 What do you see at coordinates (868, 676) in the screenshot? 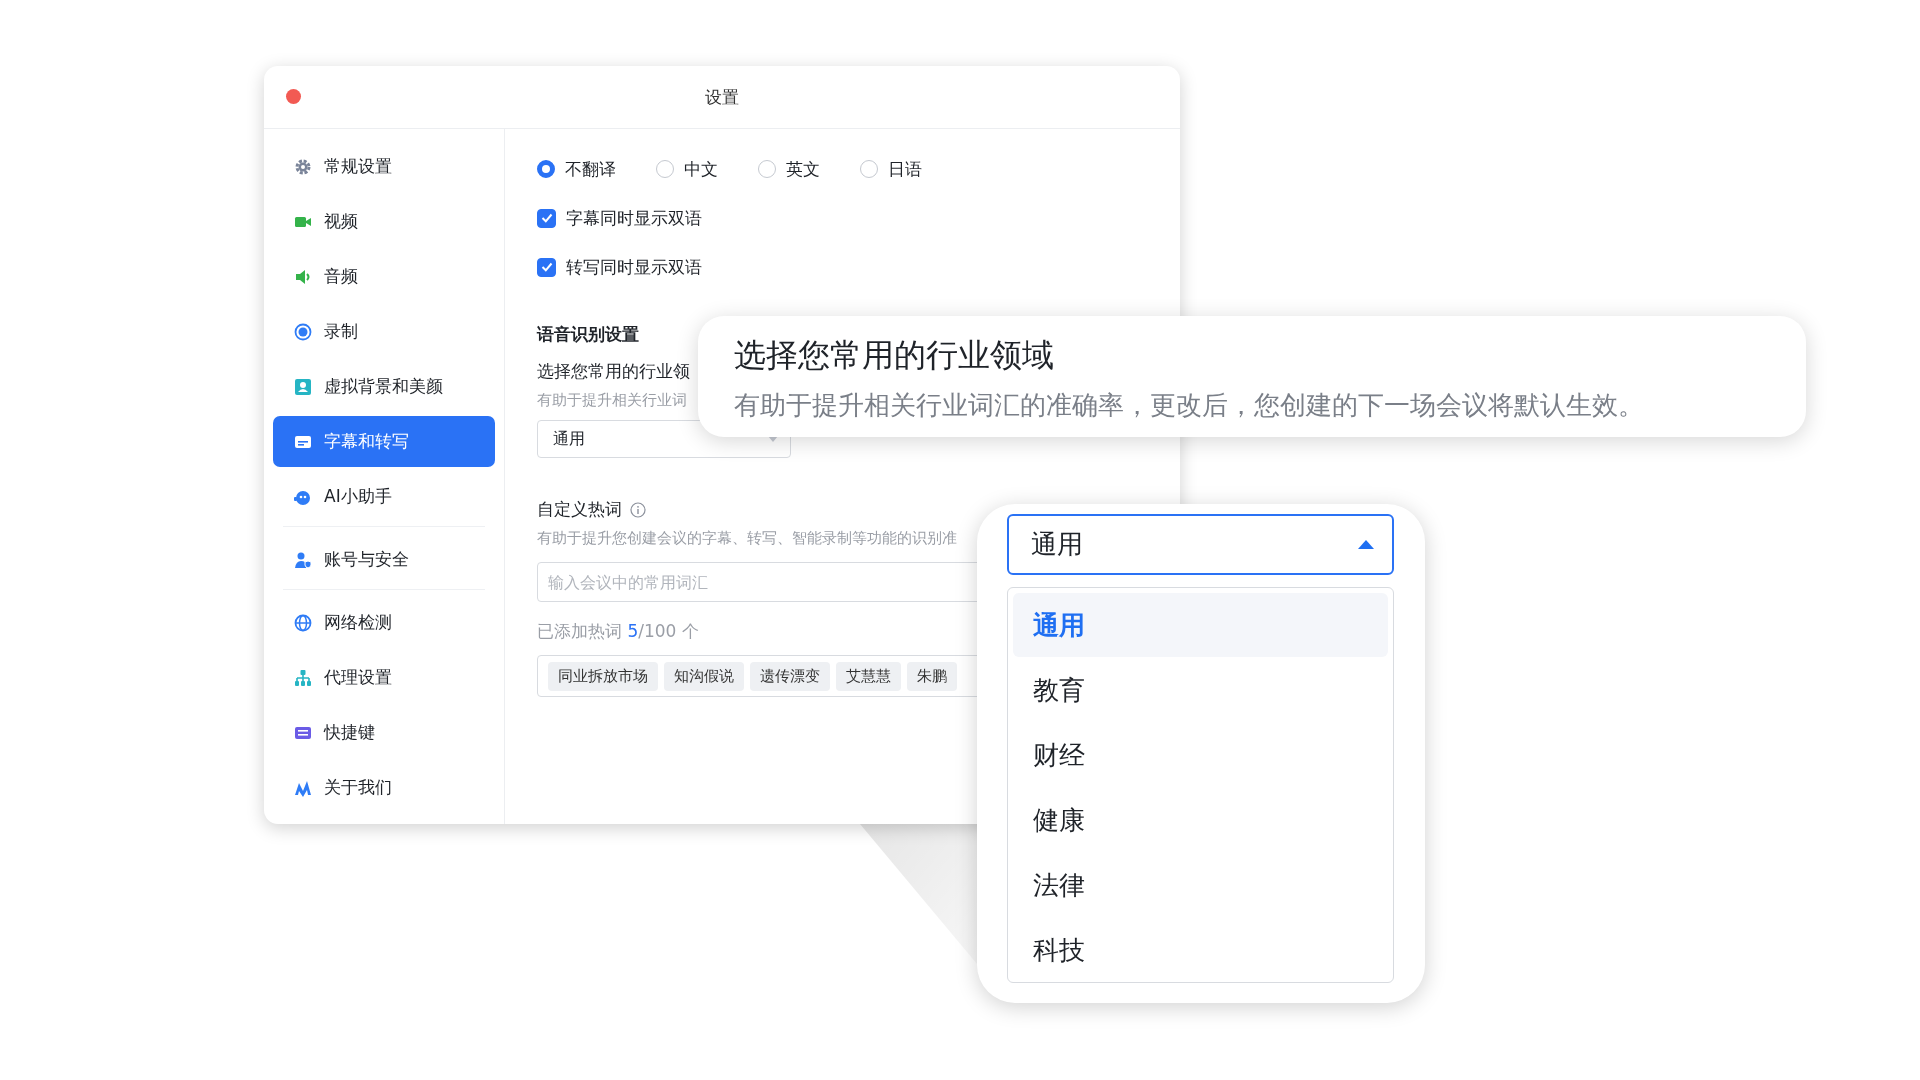
I see `hotword-tag: 艾慧慧` at bounding box center [868, 676].